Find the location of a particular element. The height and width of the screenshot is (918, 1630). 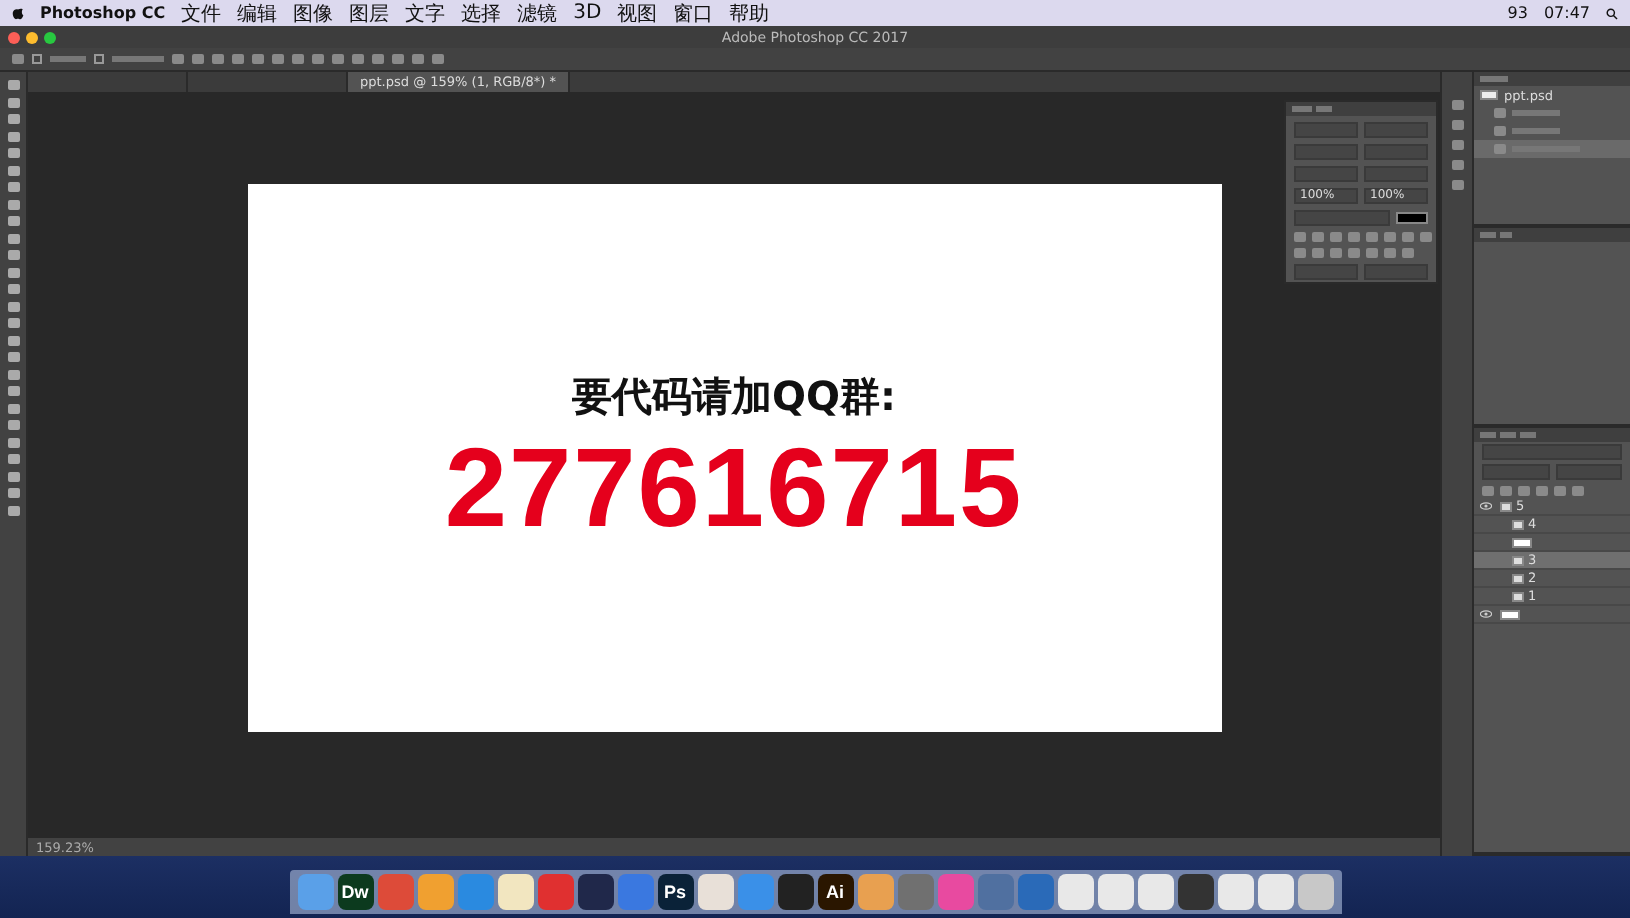

move-tool-icon is located at coordinates (18, 59).